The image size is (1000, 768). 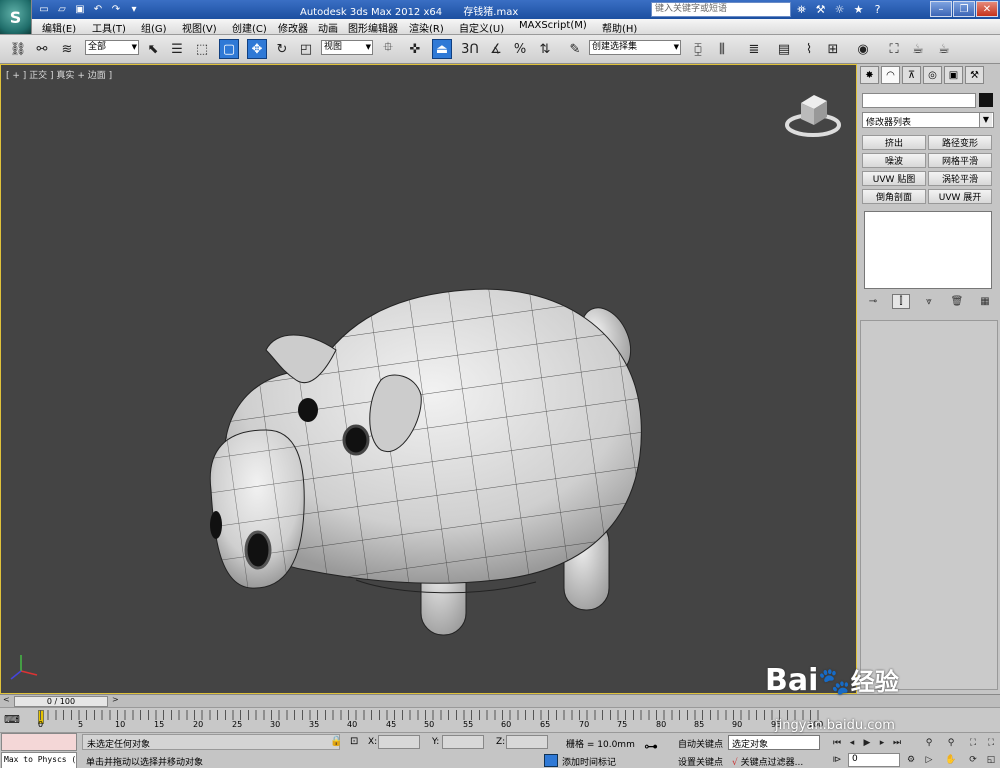 I want to click on modifier-stack-list, so click(x=928, y=250).